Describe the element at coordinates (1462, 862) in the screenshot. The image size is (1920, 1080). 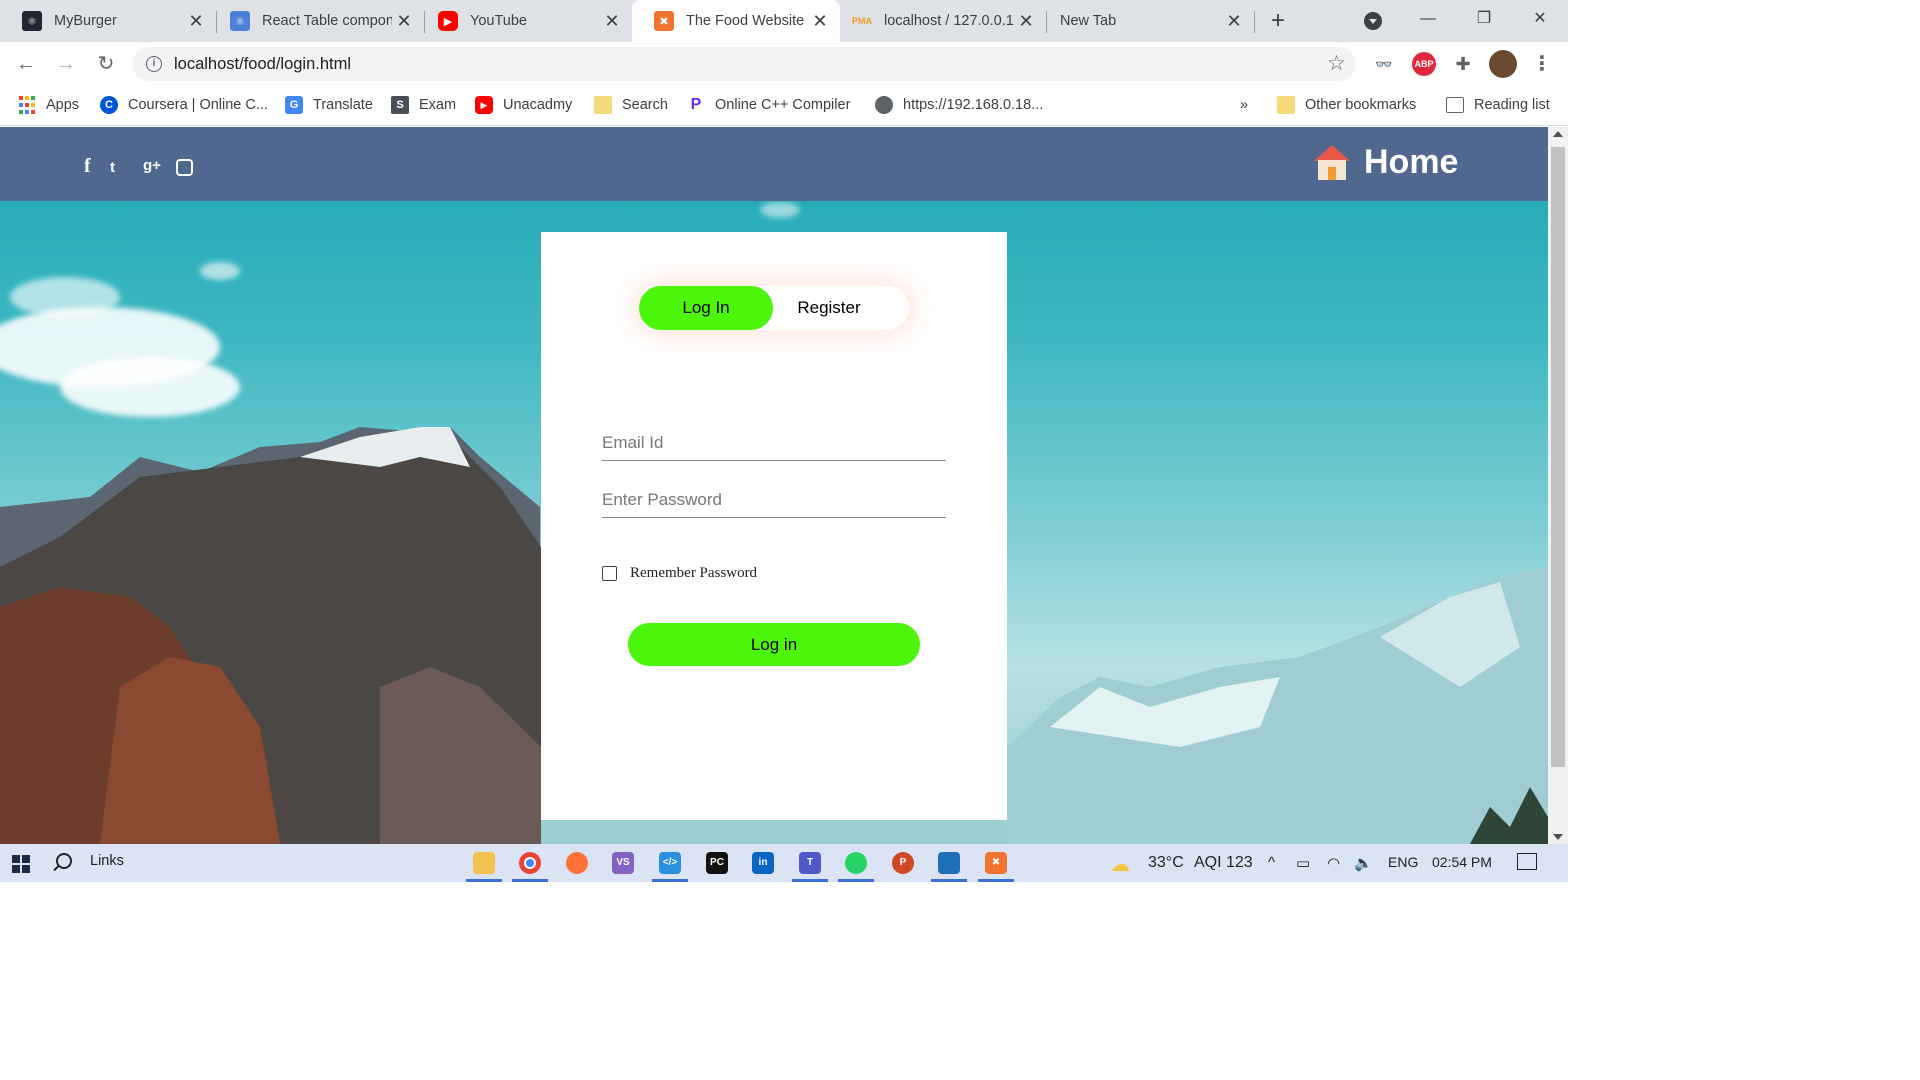
I see `clock-time: 02:54 PM` at that location.